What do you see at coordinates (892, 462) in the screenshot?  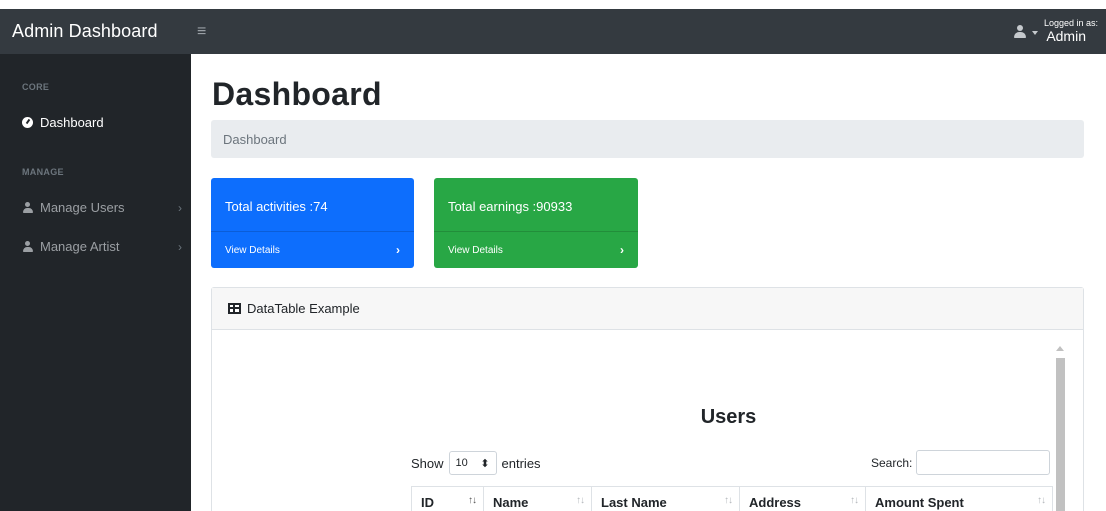 I see `search-label: Search:` at bounding box center [892, 462].